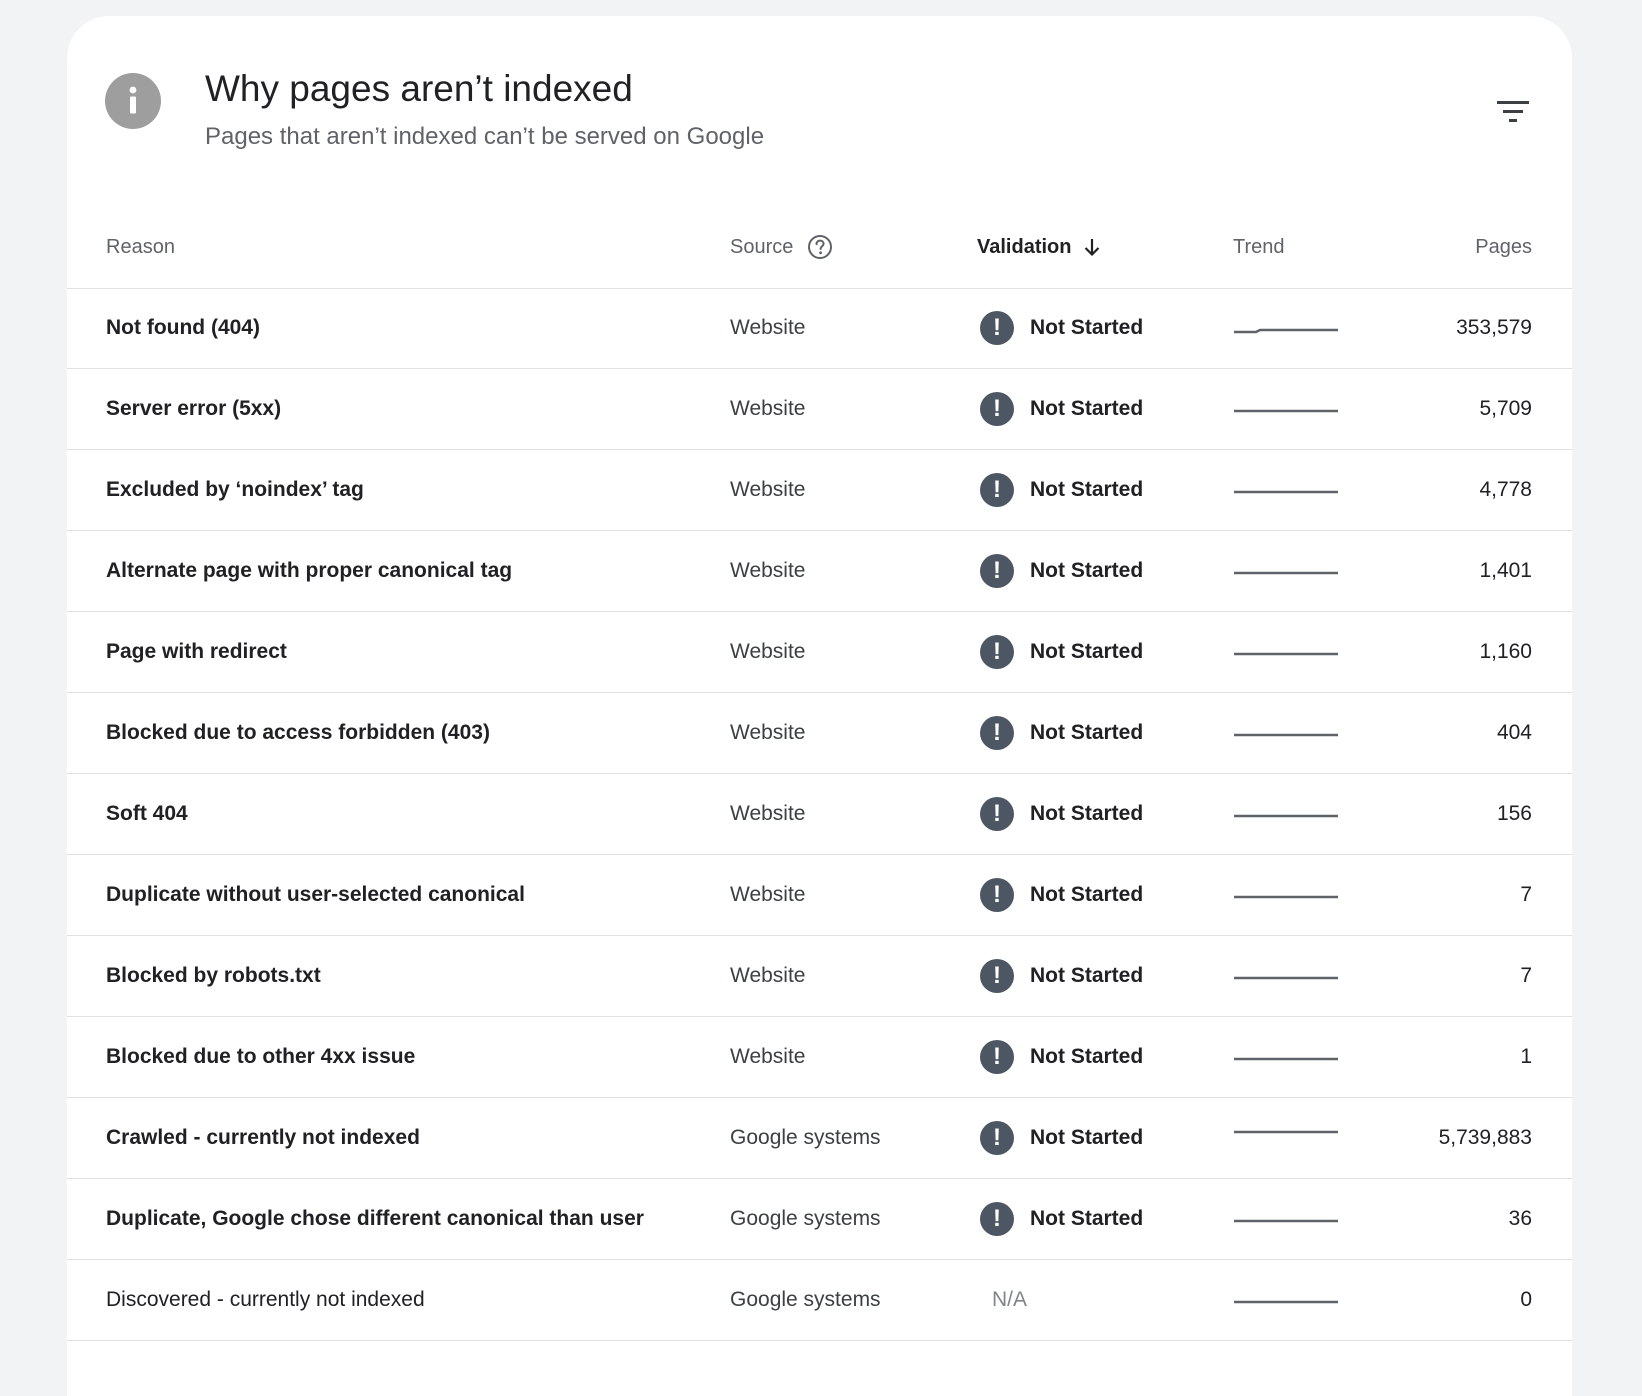 Image resolution: width=1642 pixels, height=1396 pixels. I want to click on column-header-pages-label: Pages, so click(1503, 246).